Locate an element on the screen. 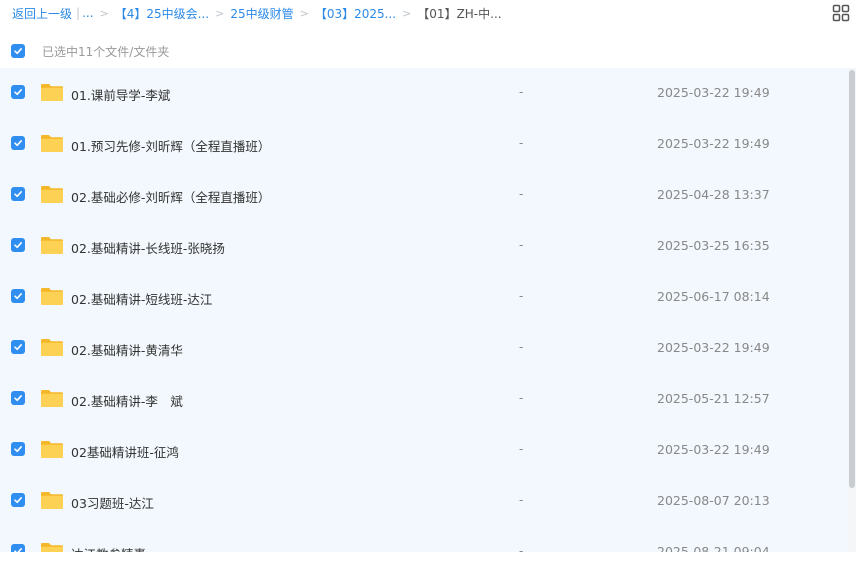  file-name: 02.基础必修-刘昕辉（全程直播班） is located at coordinates (170, 196).